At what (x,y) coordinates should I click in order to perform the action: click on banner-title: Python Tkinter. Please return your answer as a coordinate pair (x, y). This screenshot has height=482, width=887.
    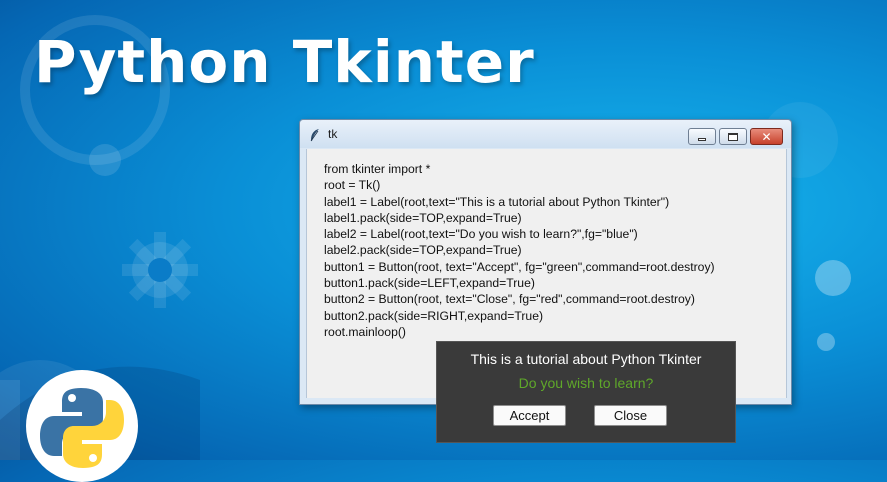
    Looking at the image, I should click on (284, 62).